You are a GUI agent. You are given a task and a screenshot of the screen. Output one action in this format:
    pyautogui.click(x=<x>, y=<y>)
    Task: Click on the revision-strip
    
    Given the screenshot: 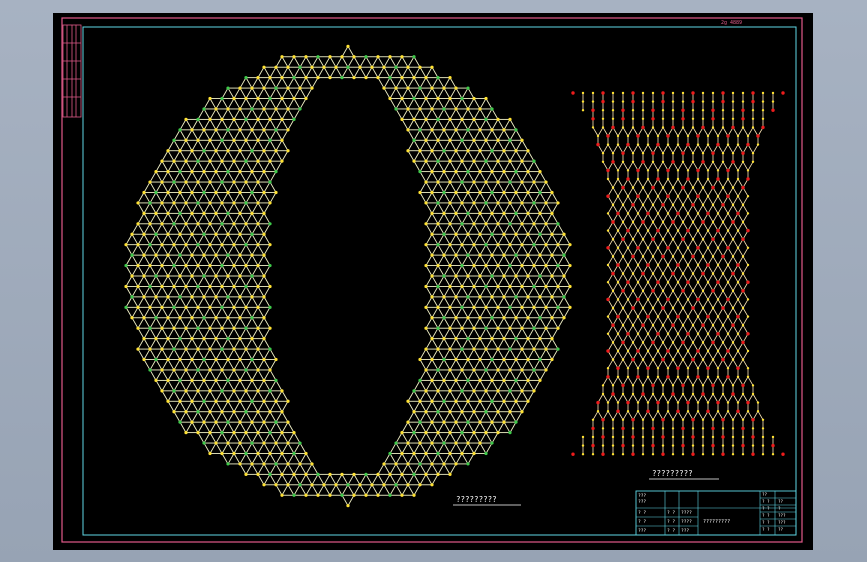 What is the action you would take?
    pyautogui.click(x=72, y=71)
    